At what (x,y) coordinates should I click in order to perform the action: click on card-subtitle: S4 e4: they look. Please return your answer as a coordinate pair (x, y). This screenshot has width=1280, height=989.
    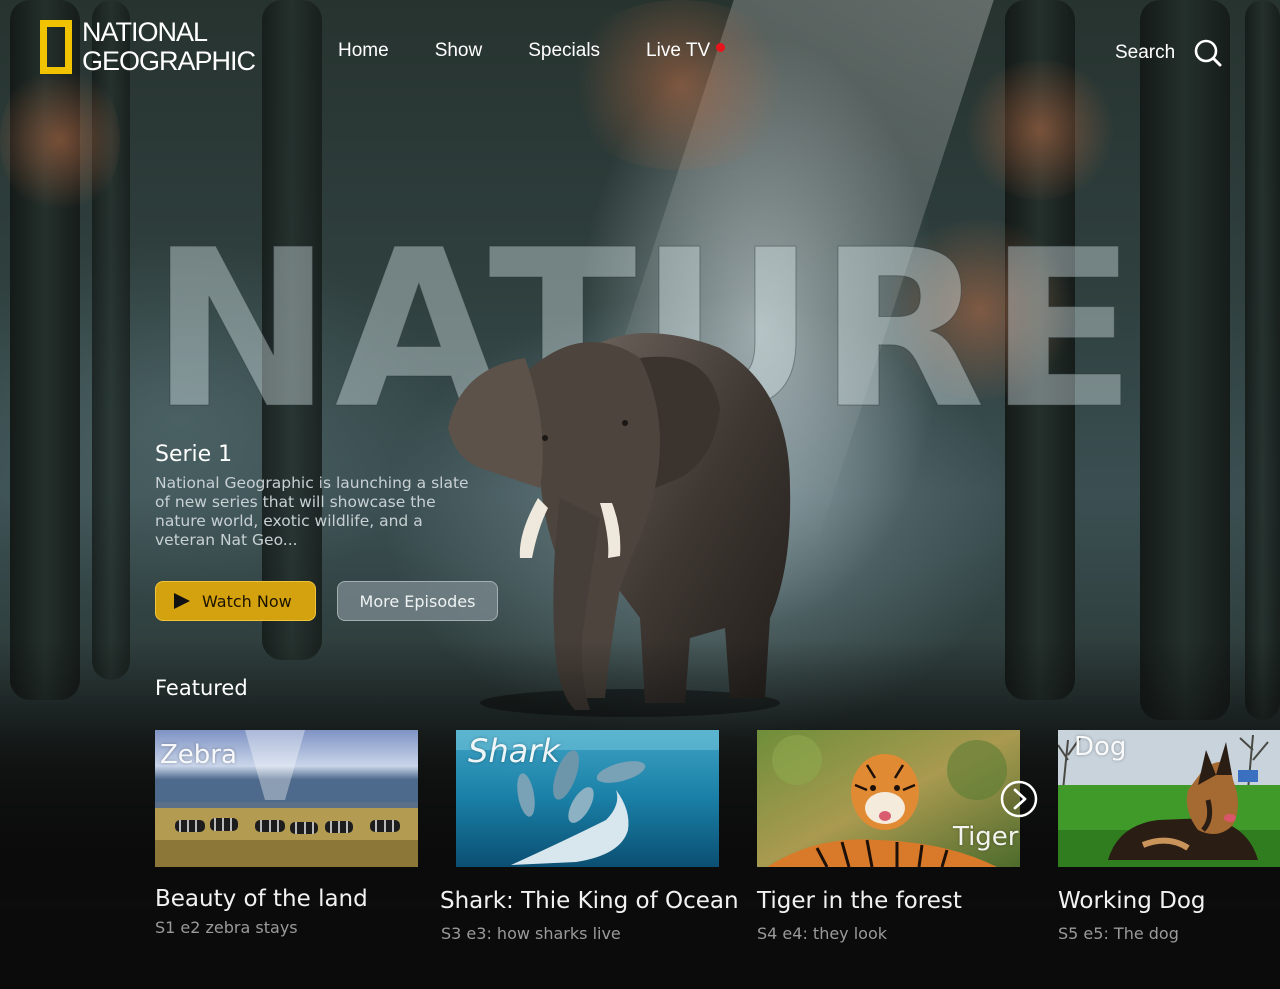
    Looking at the image, I should click on (822, 933).